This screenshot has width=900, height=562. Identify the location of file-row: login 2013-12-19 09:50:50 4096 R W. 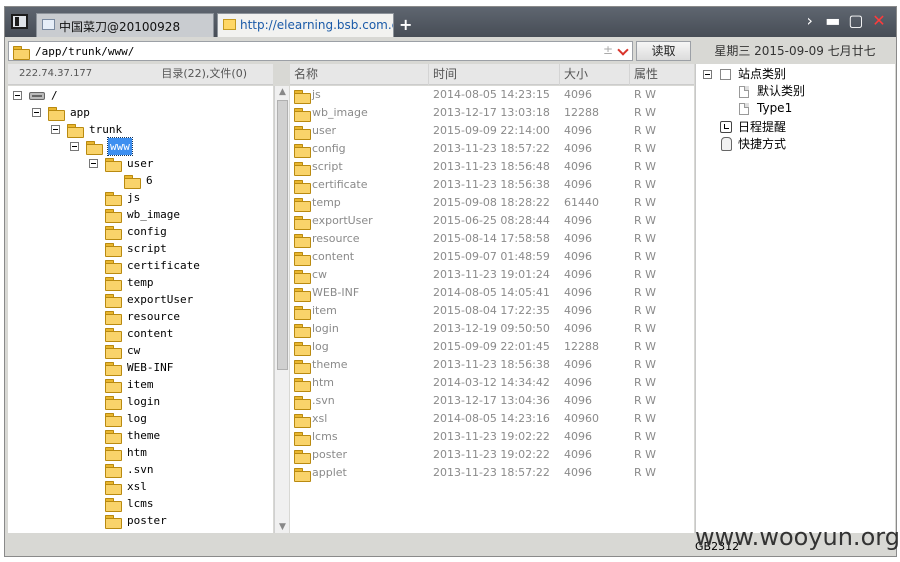
(492, 329).